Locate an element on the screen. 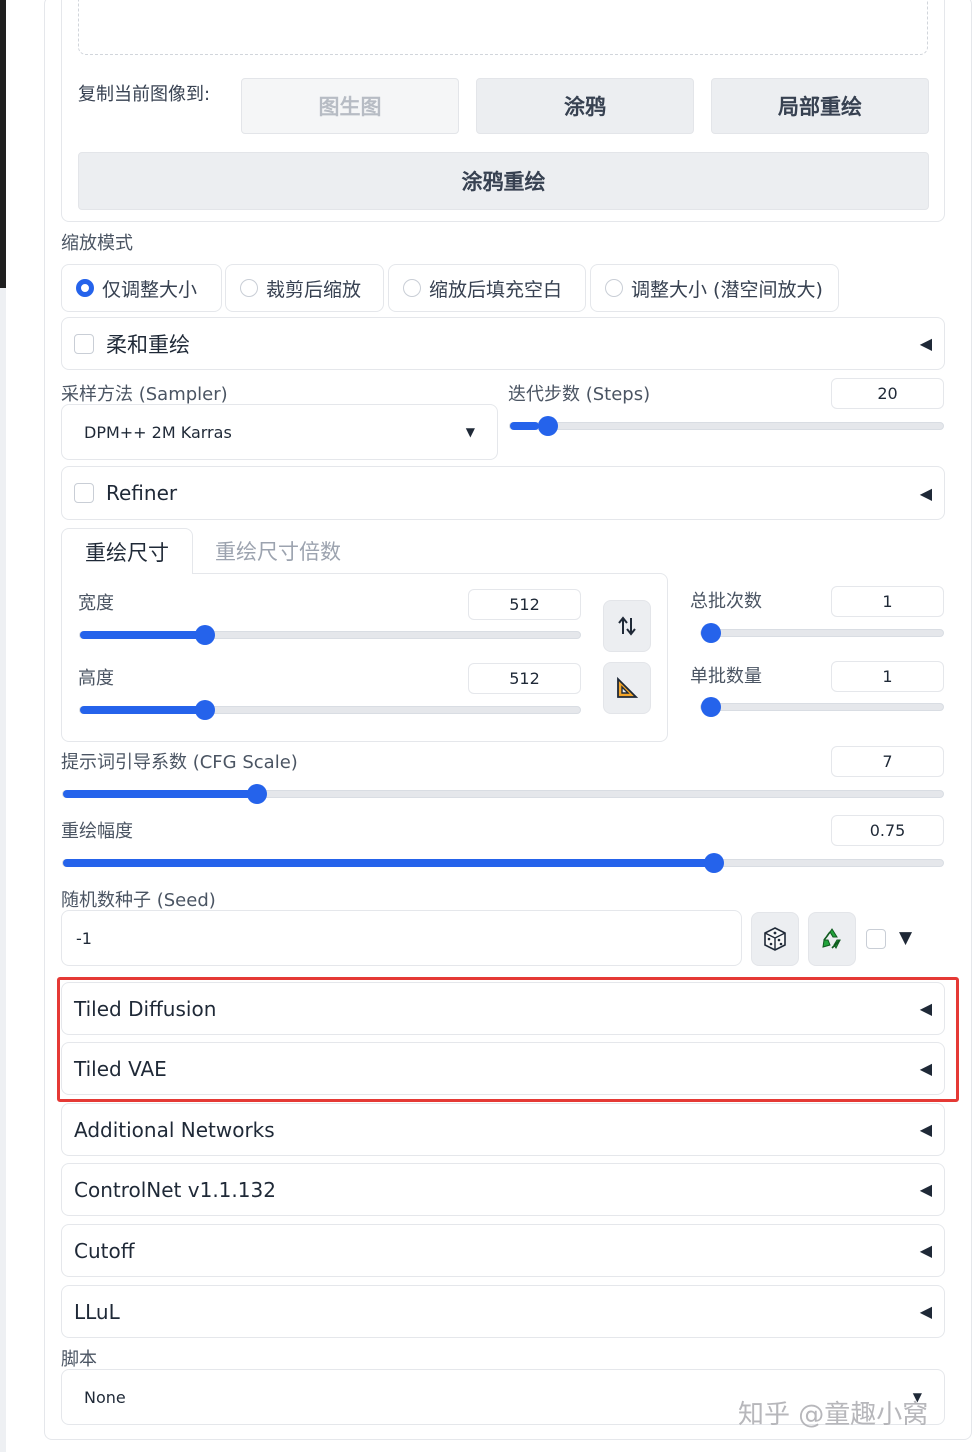 The height and width of the screenshot is (1452, 973). soft-inpainting-accordion: 柔和重绘 ◀ is located at coordinates (503, 343).